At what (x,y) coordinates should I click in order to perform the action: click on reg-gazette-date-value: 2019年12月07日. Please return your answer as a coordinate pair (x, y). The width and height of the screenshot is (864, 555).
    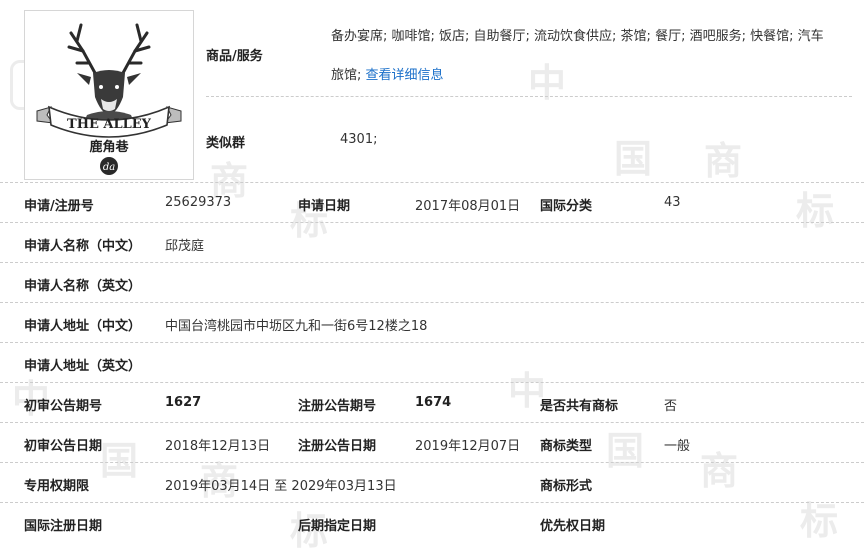
    Looking at the image, I should click on (468, 446).